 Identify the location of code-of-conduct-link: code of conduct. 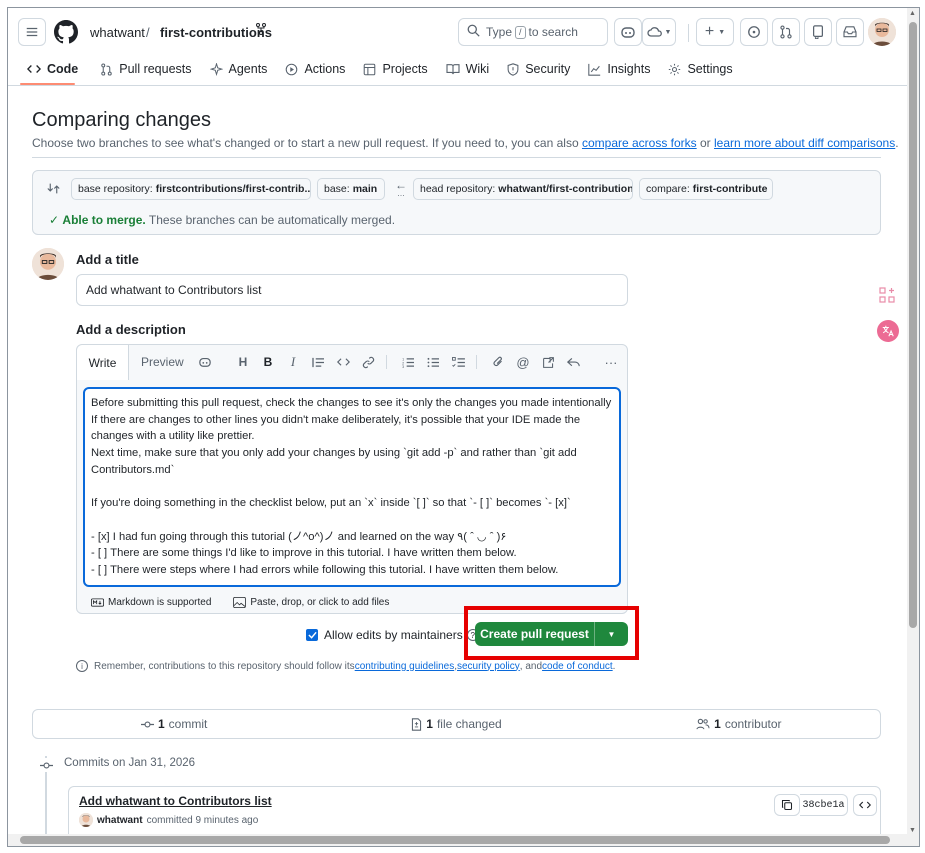
(577, 666).